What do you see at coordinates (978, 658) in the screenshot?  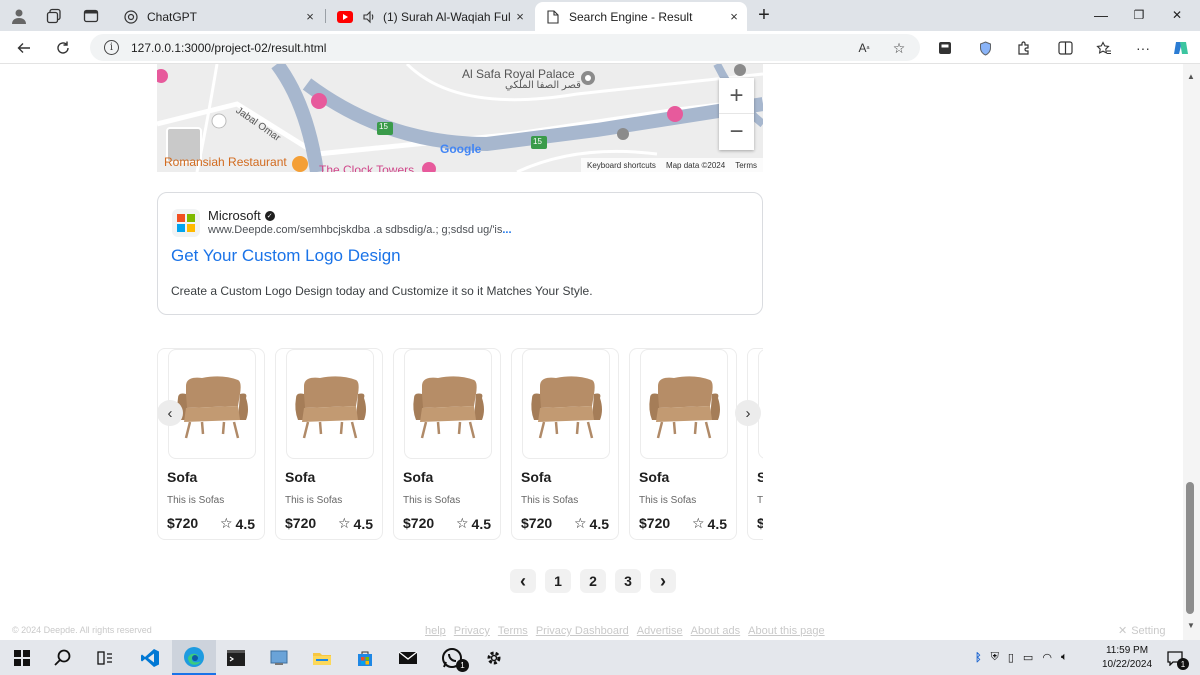 I see `bluetooth-icon: ᛒ` at bounding box center [978, 658].